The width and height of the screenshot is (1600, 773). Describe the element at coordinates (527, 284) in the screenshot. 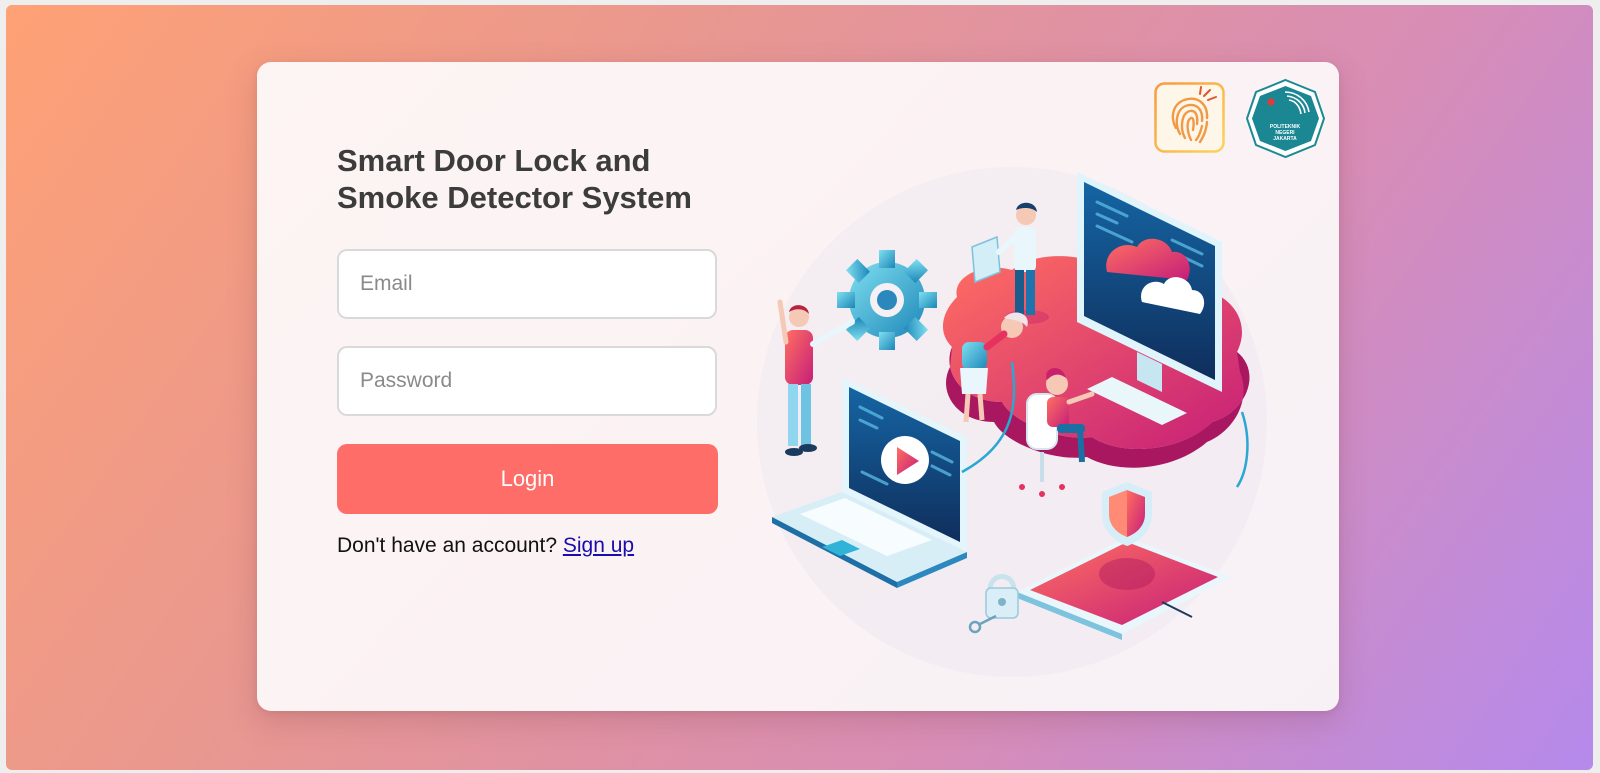

I see `email-field` at that location.